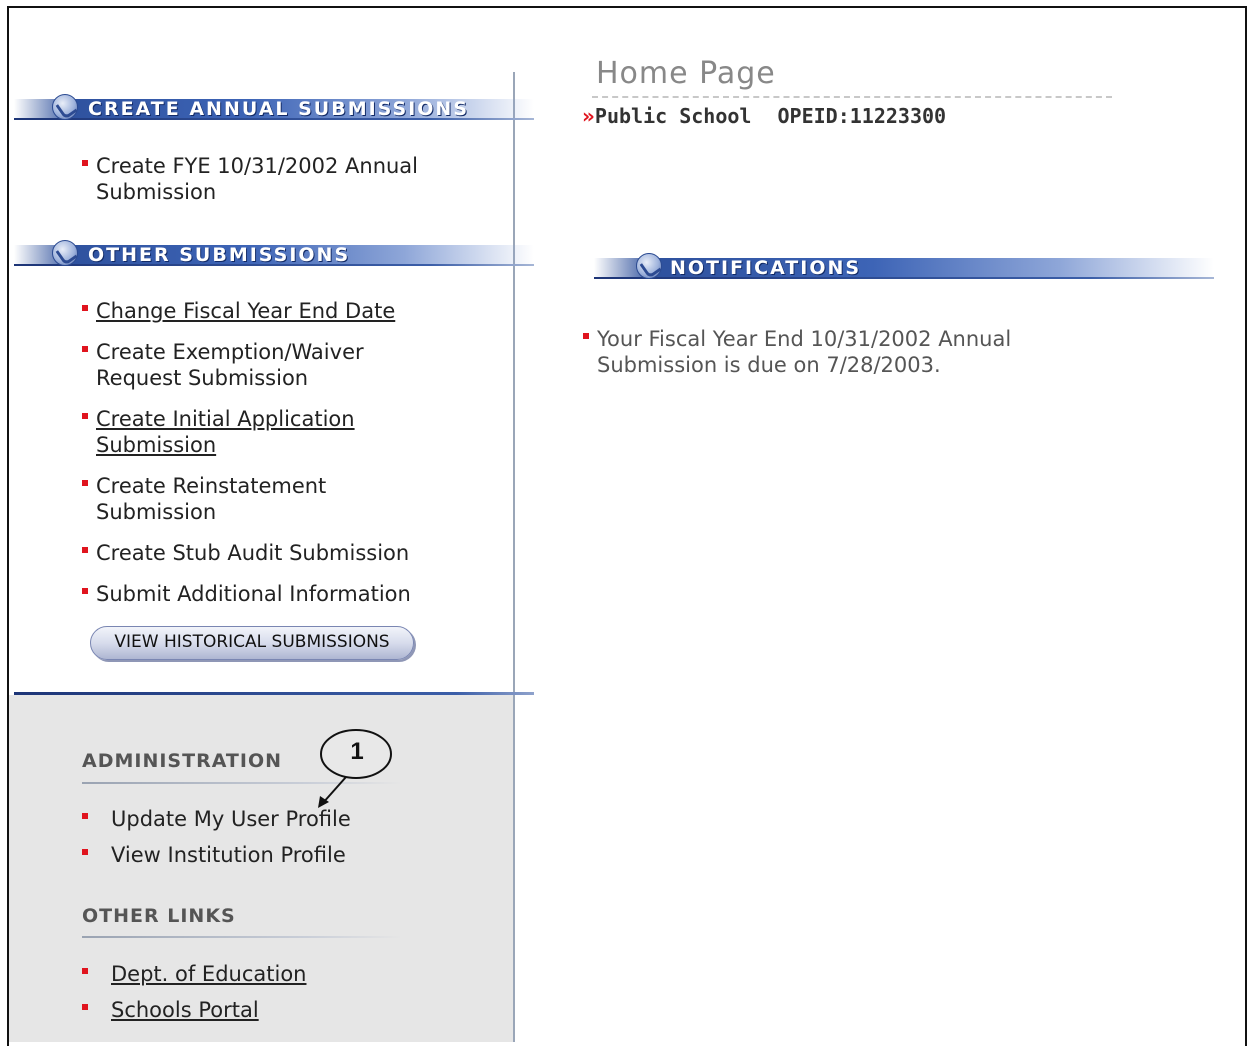  I want to click on other-links-rule, so click(242, 937).